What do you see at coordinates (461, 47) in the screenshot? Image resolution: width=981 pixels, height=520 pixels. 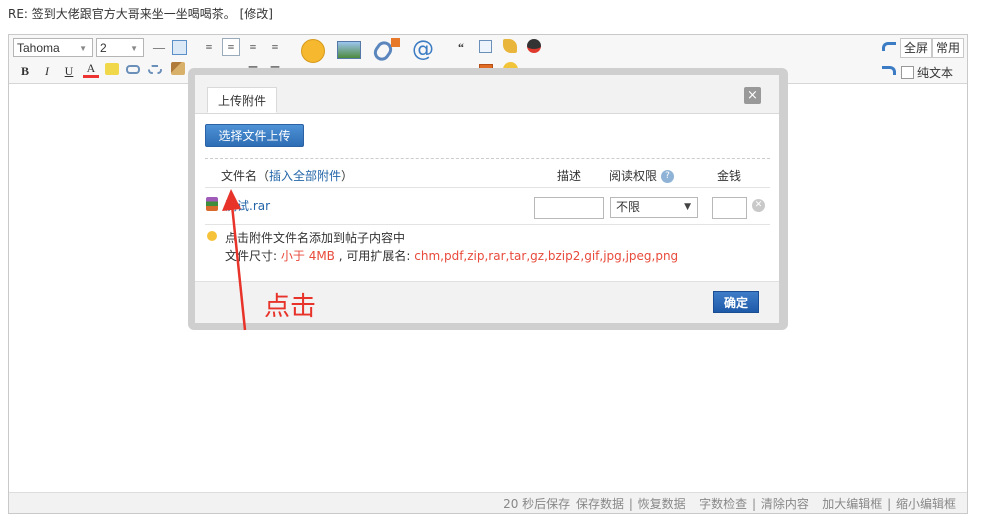 I see `quote-icon: “` at bounding box center [461, 47].